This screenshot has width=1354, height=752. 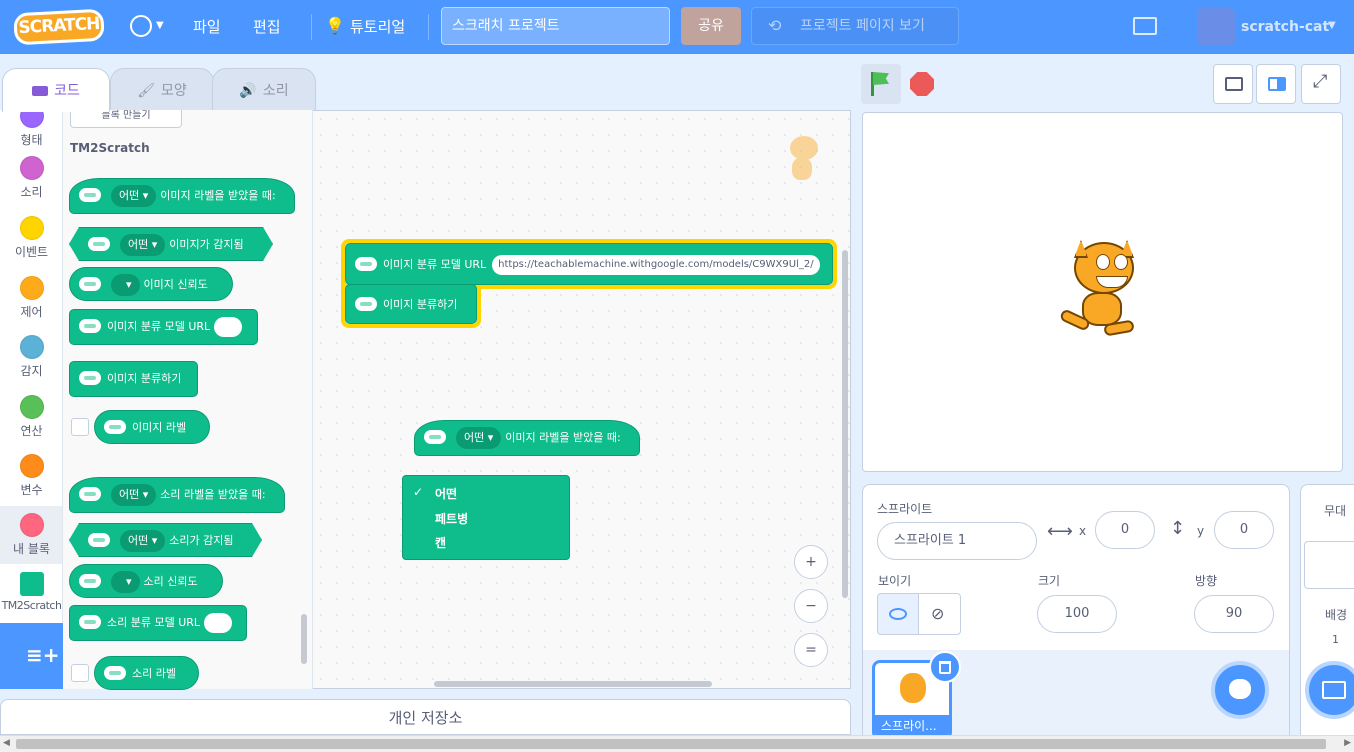 I want to click on backdrops-label: 배경, so click(x=1336, y=615).